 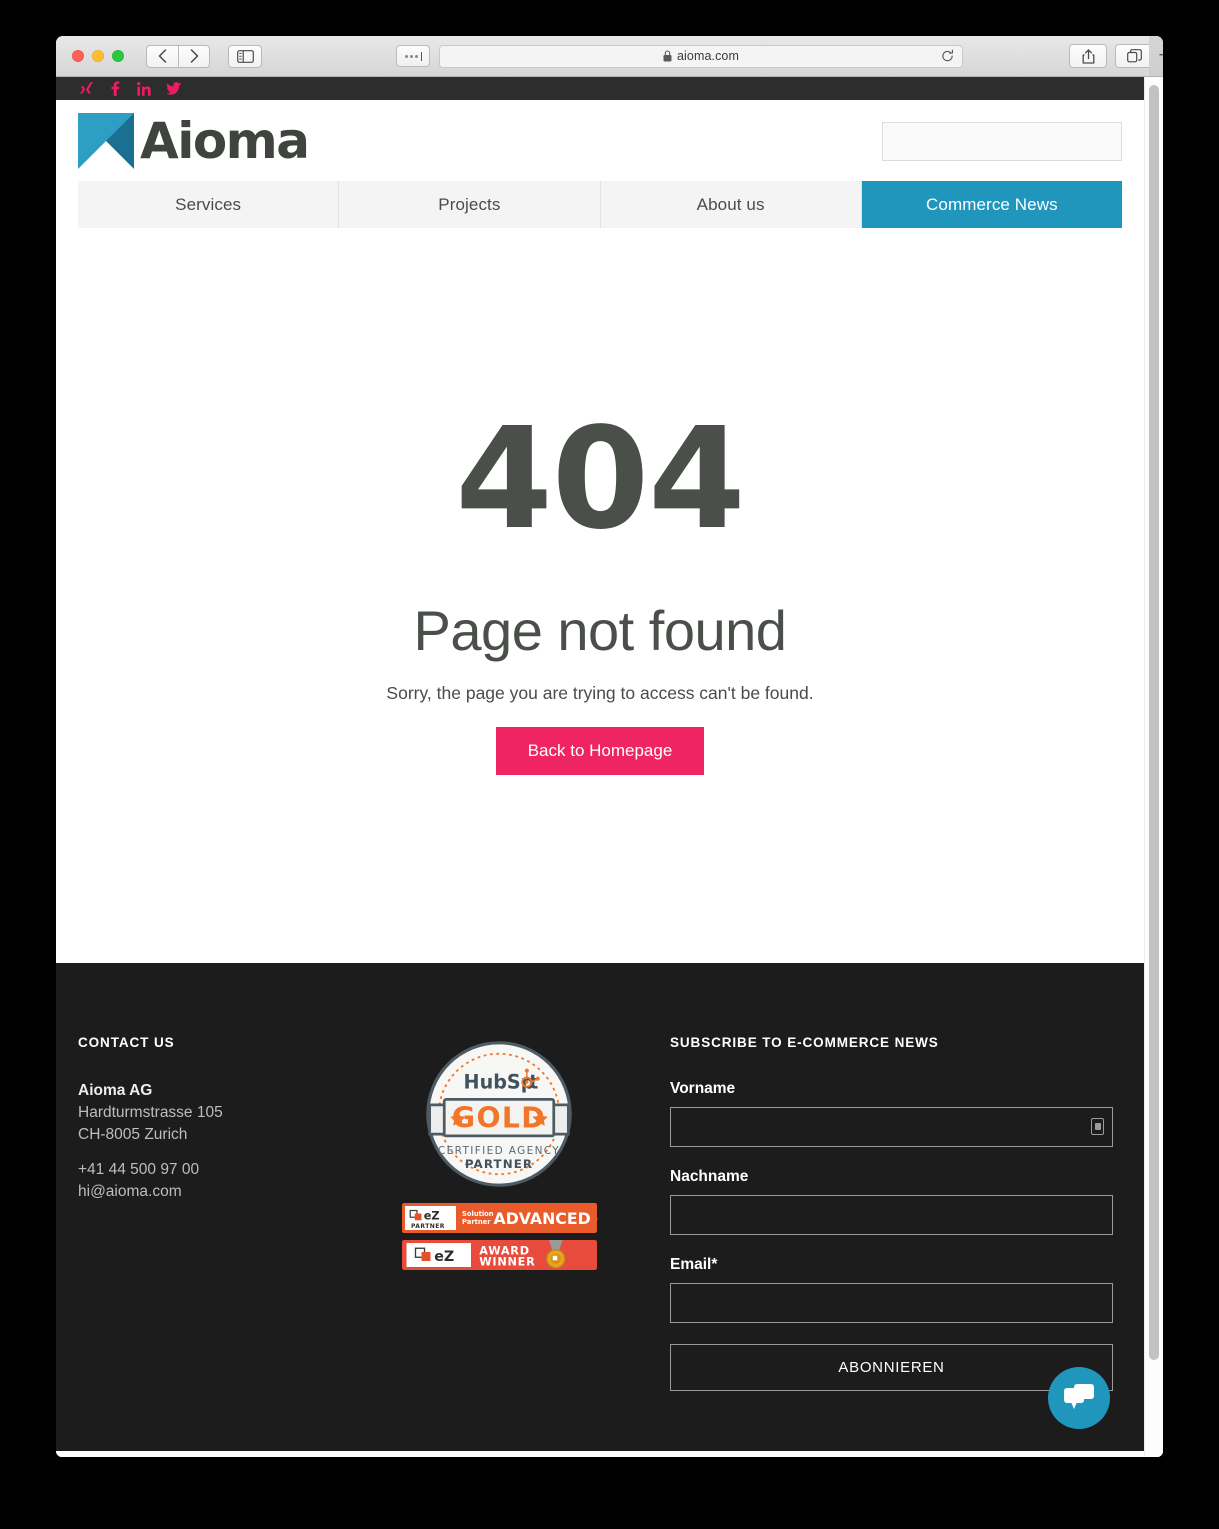 I want to click on ez-pre2-text: Partner, so click(x=476, y=1222).